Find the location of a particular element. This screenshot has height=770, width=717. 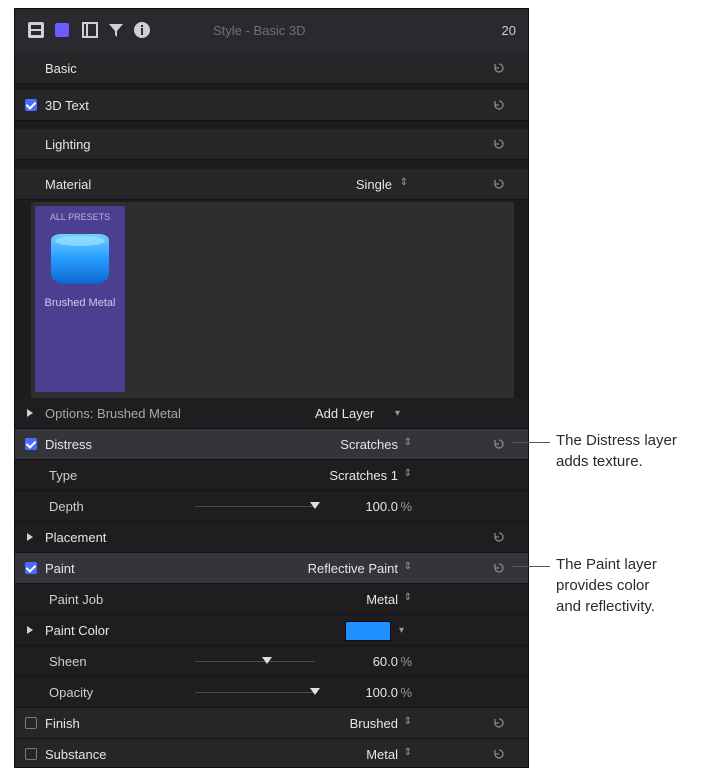

distress-checkbox is located at coordinates (31, 444).